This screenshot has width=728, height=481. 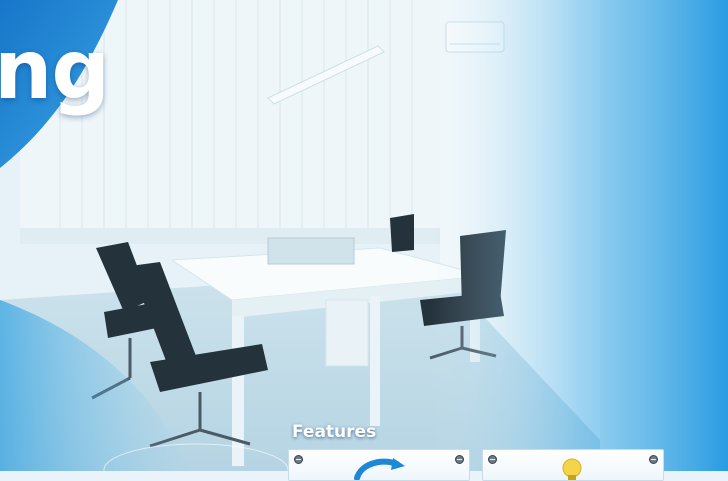 What do you see at coordinates (55, 70) in the screenshot?
I see `hero-headline: ng` at bounding box center [55, 70].